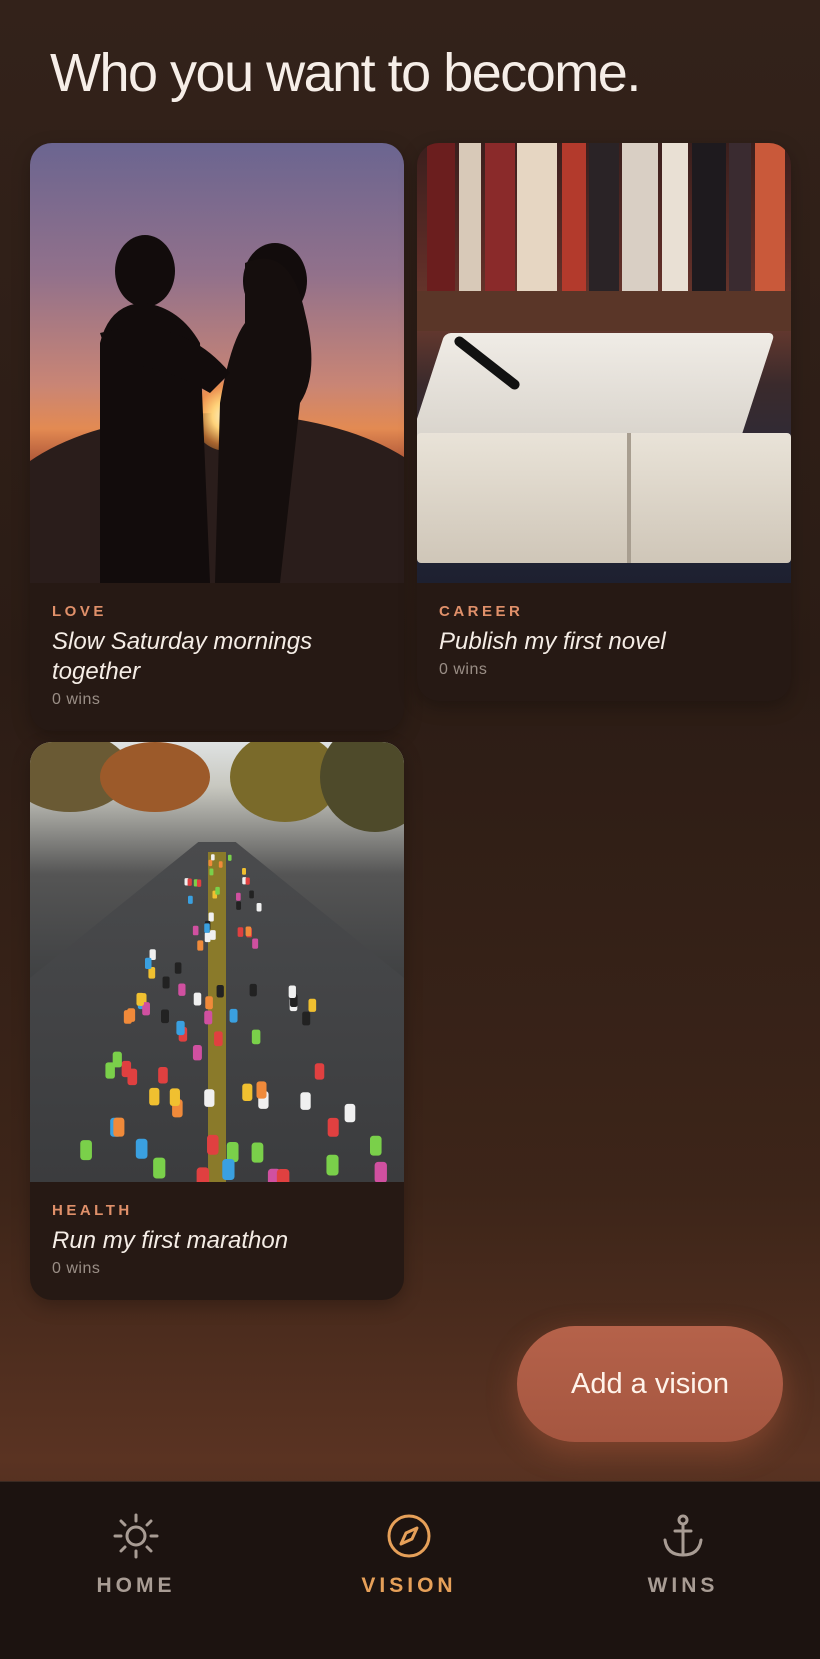 Image resolution: width=820 pixels, height=1659 pixels. What do you see at coordinates (683, 1535) in the screenshot?
I see `anchor-icon` at bounding box center [683, 1535].